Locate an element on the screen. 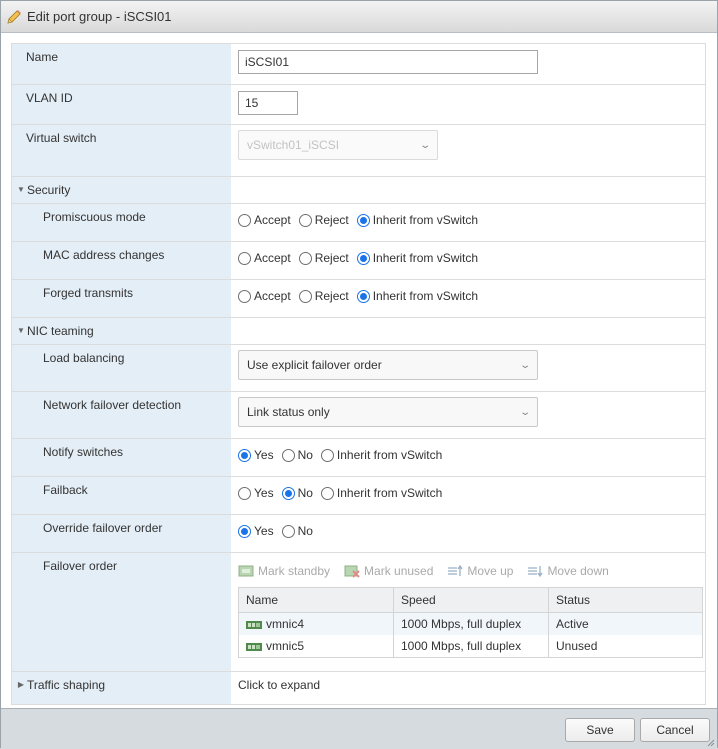 The width and height of the screenshot is (718, 749). notify-switches-radio-group: Yes No Inherit from vSwitch is located at coordinates (471, 455).